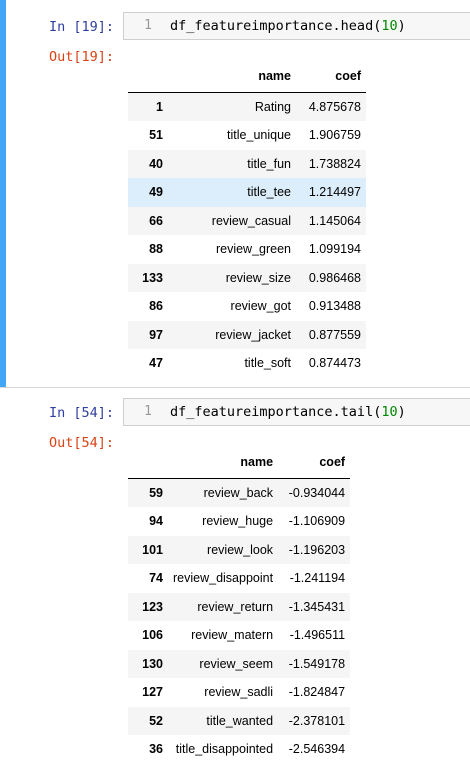  I want to click on cell-name: review_huge, so click(238, 521).